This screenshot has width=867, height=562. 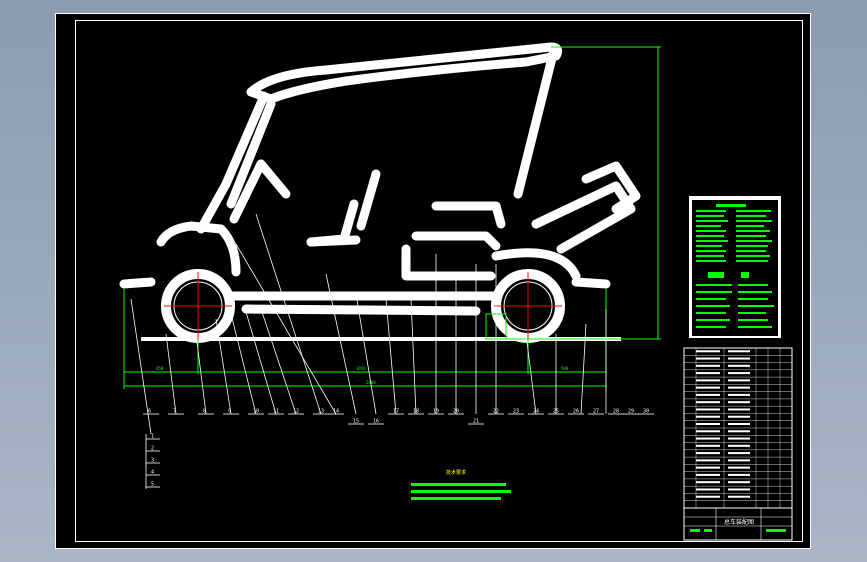 I want to click on part-balloon: 23, so click(x=516, y=412).